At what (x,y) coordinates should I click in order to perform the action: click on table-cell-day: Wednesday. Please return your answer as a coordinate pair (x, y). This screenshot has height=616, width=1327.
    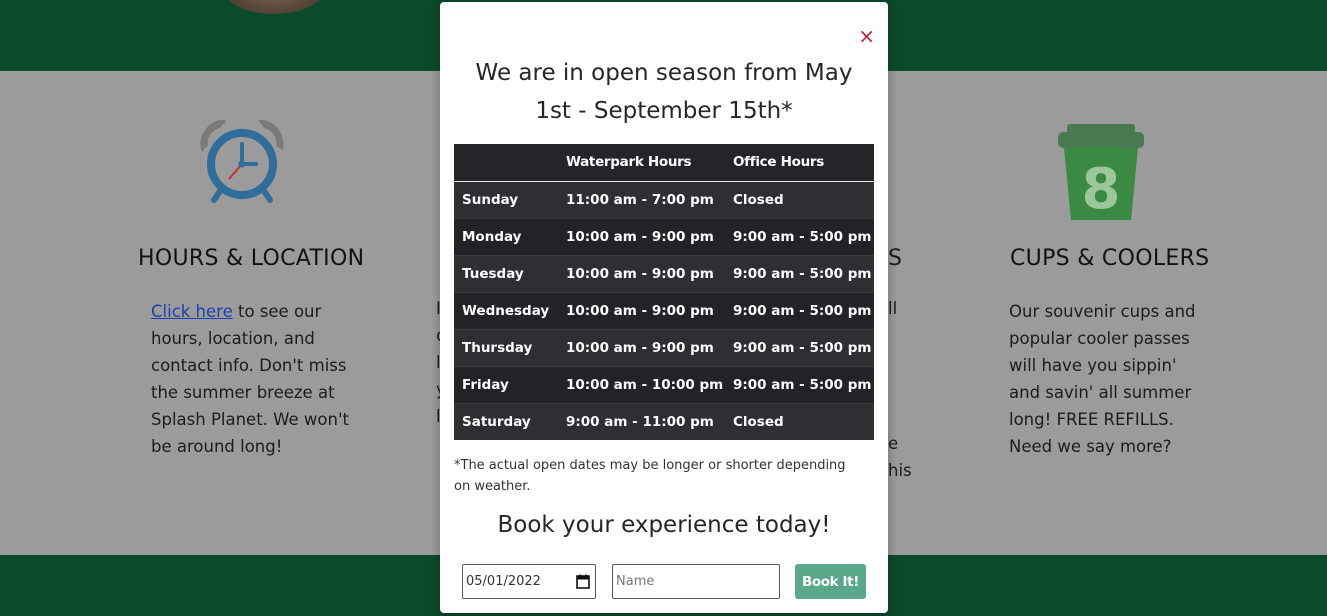
    Looking at the image, I should click on (506, 310).